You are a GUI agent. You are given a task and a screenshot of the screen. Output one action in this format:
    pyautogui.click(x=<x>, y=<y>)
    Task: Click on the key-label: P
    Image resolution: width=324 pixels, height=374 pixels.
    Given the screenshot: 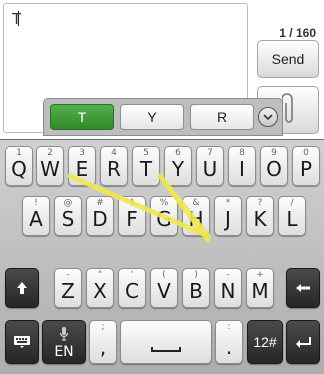 What is the action you would take?
    pyautogui.click(x=306, y=169)
    